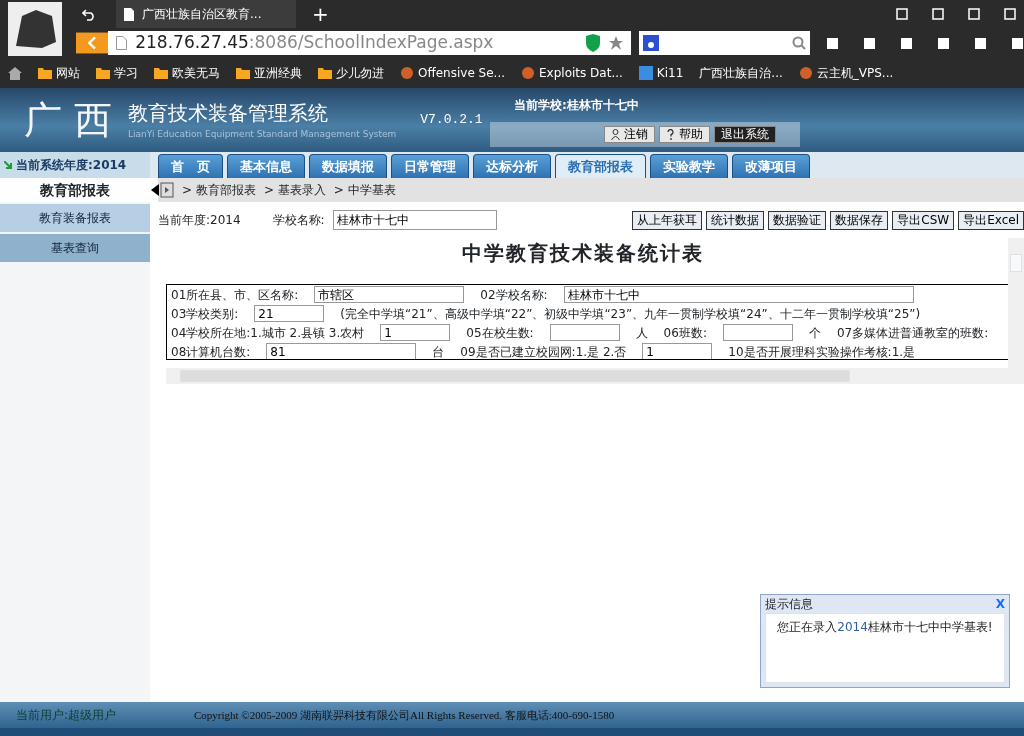  Describe the element at coordinates (75, 218) in the screenshot. I see `sidebar-item: 教育装备报表` at that location.